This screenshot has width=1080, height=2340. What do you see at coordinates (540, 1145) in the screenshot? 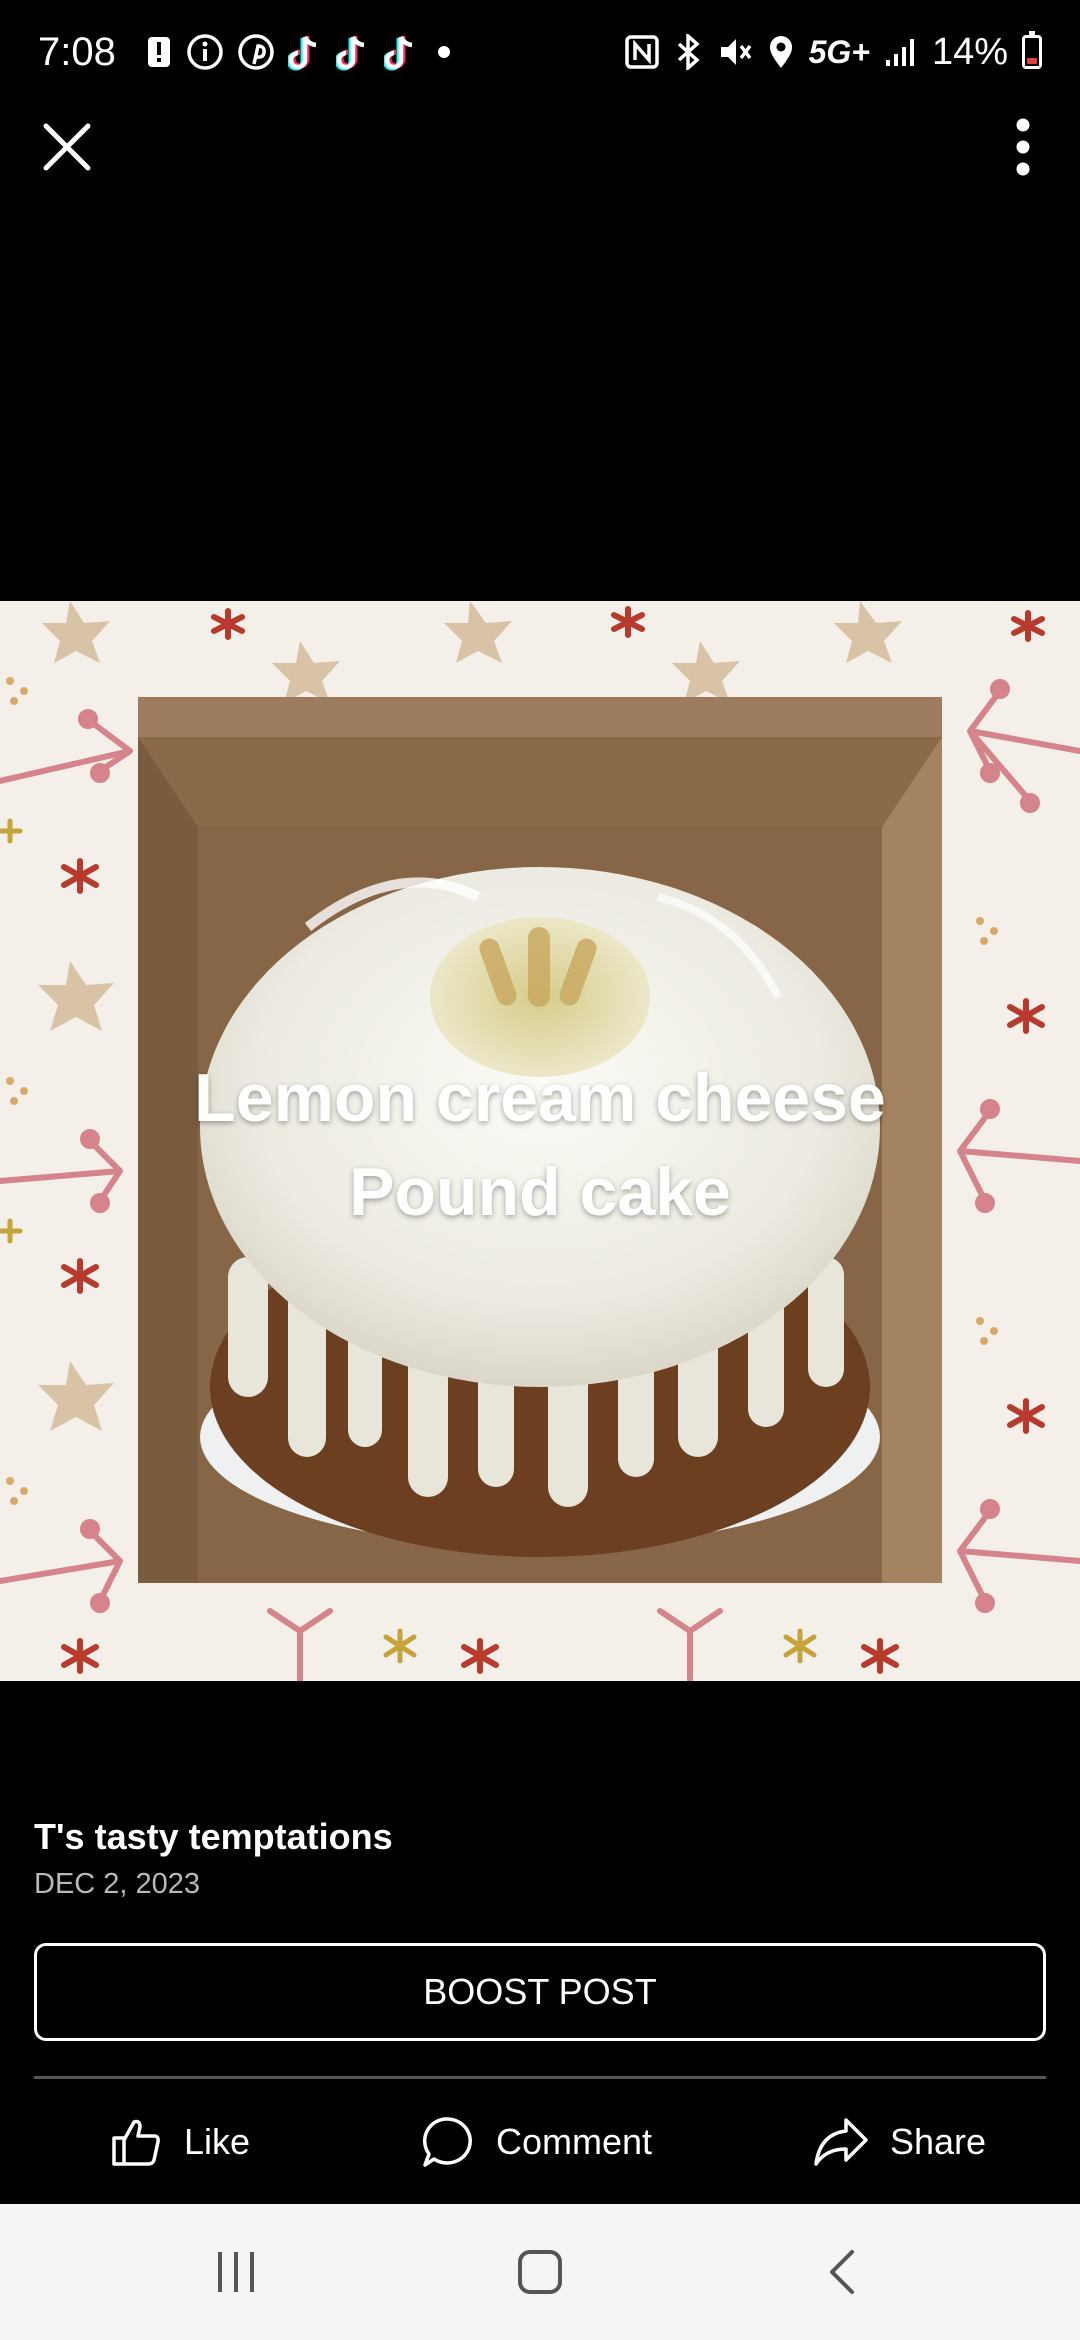
I see `photo-caption: Lemon cream cheese Pound cake` at bounding box center [540, 1145].